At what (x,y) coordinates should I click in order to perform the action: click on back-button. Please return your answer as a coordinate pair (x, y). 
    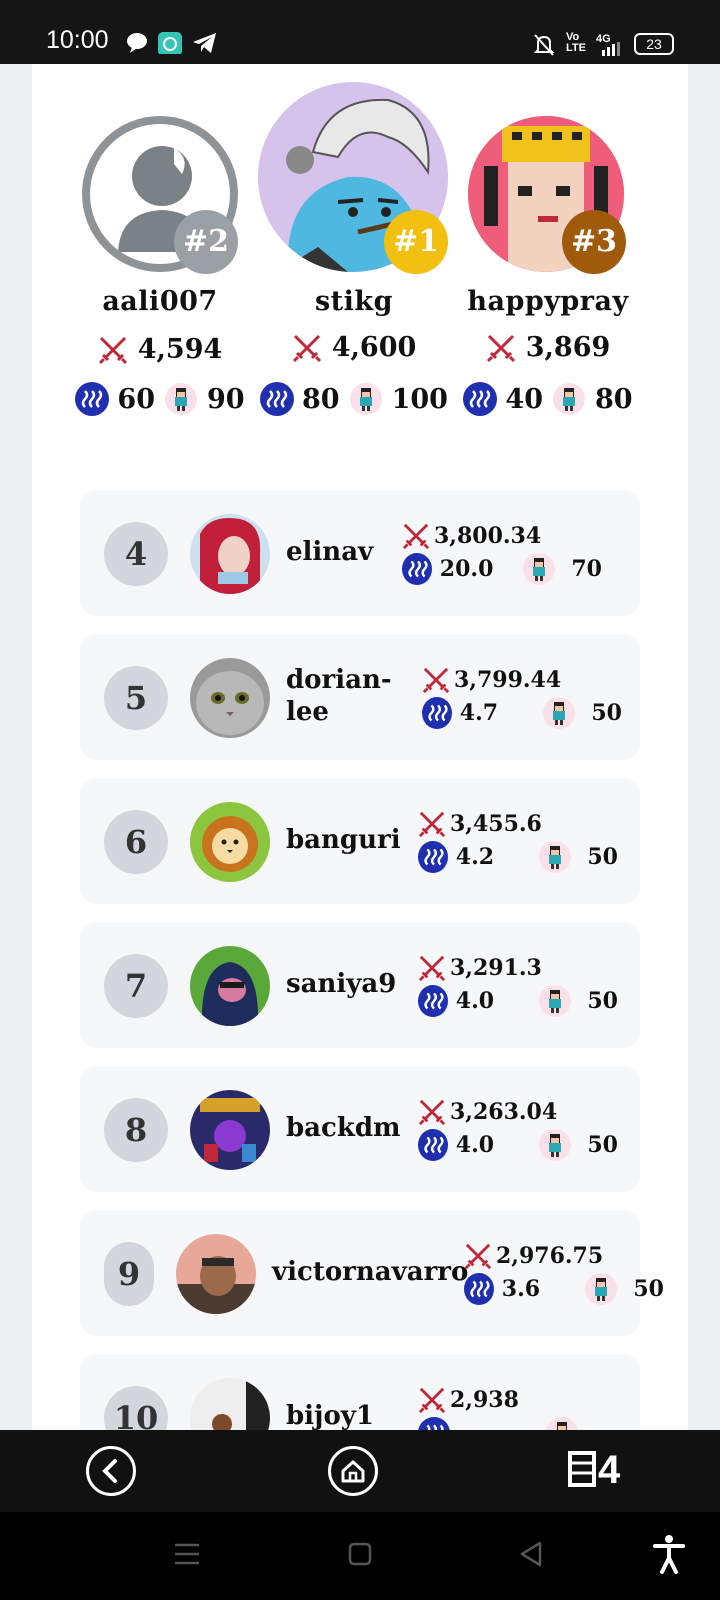
    Looking at the image, I should click on (111, 1471).